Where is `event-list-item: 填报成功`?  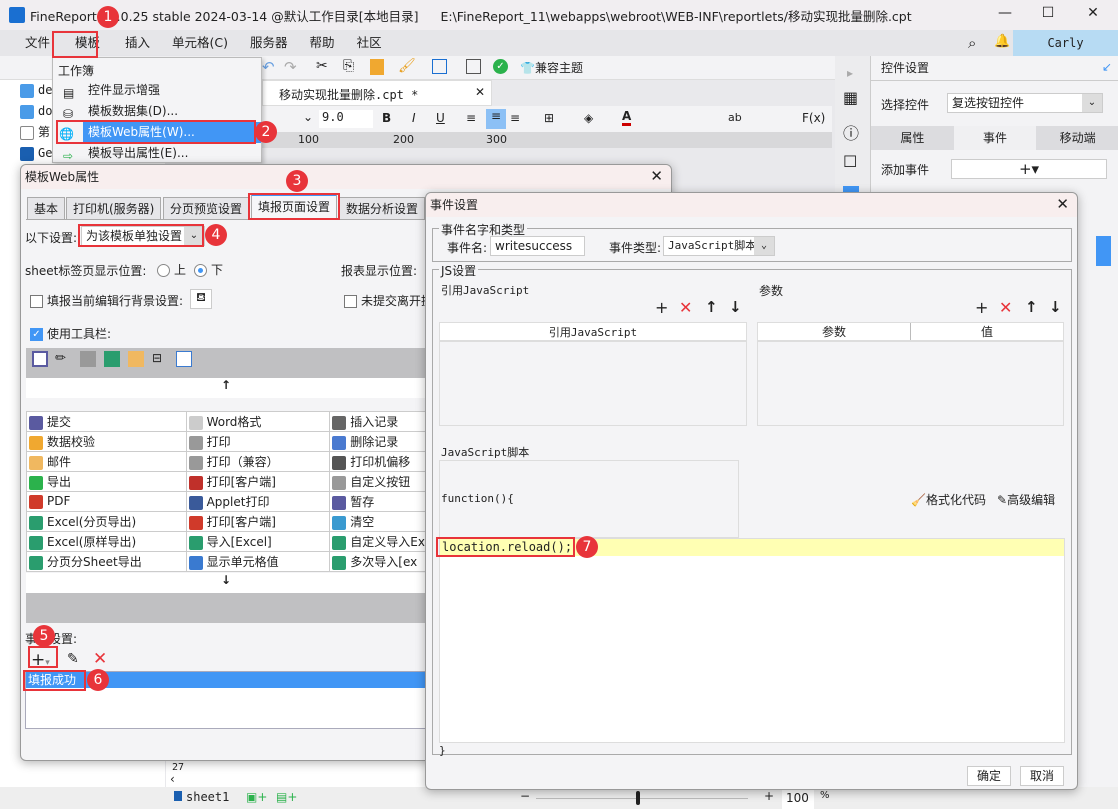
event-list-item: 填报成功 is located at coordinates (226, 680).